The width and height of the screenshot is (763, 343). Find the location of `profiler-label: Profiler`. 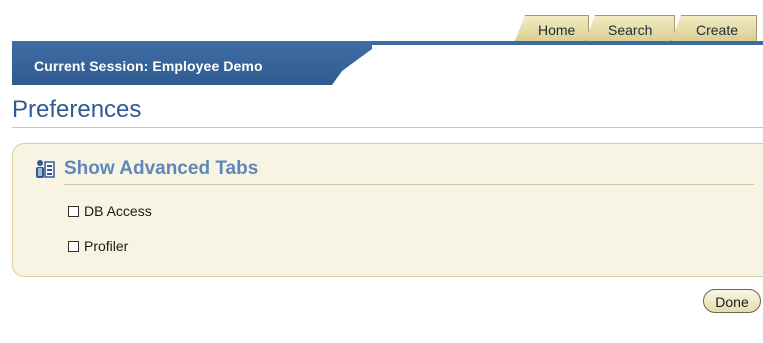

profiler-label: Profiler is located at coordinates (106, 246).